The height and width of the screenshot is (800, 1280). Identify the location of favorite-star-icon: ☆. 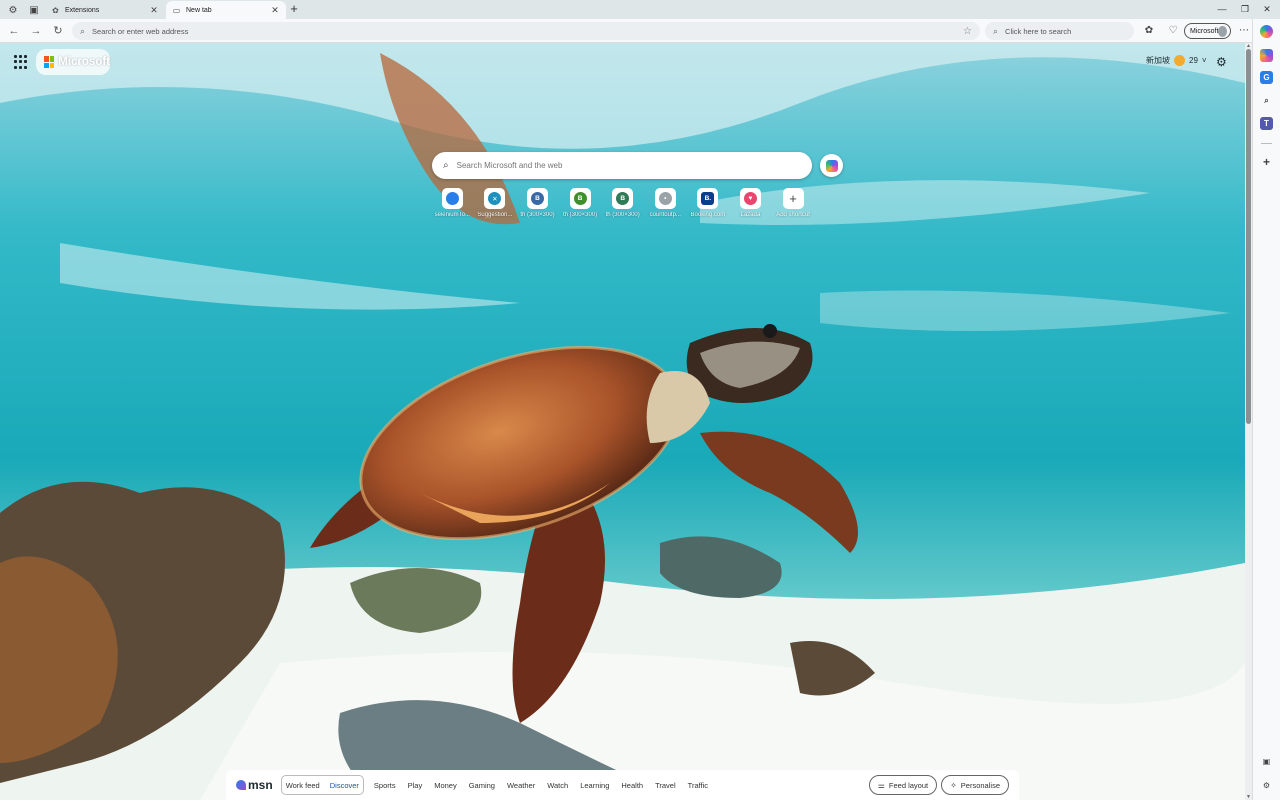
(967, 31).